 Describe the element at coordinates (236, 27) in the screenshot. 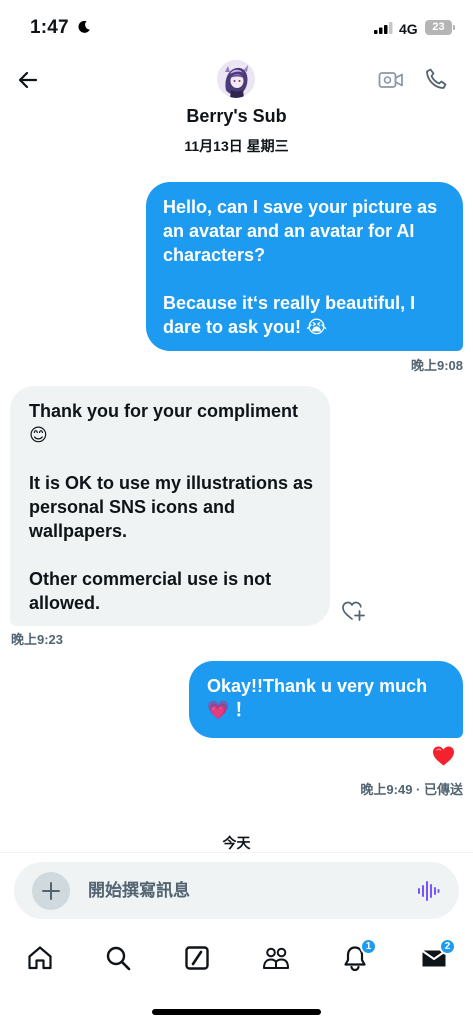

I see `status-bar: 1:47 4G 23` at that location.